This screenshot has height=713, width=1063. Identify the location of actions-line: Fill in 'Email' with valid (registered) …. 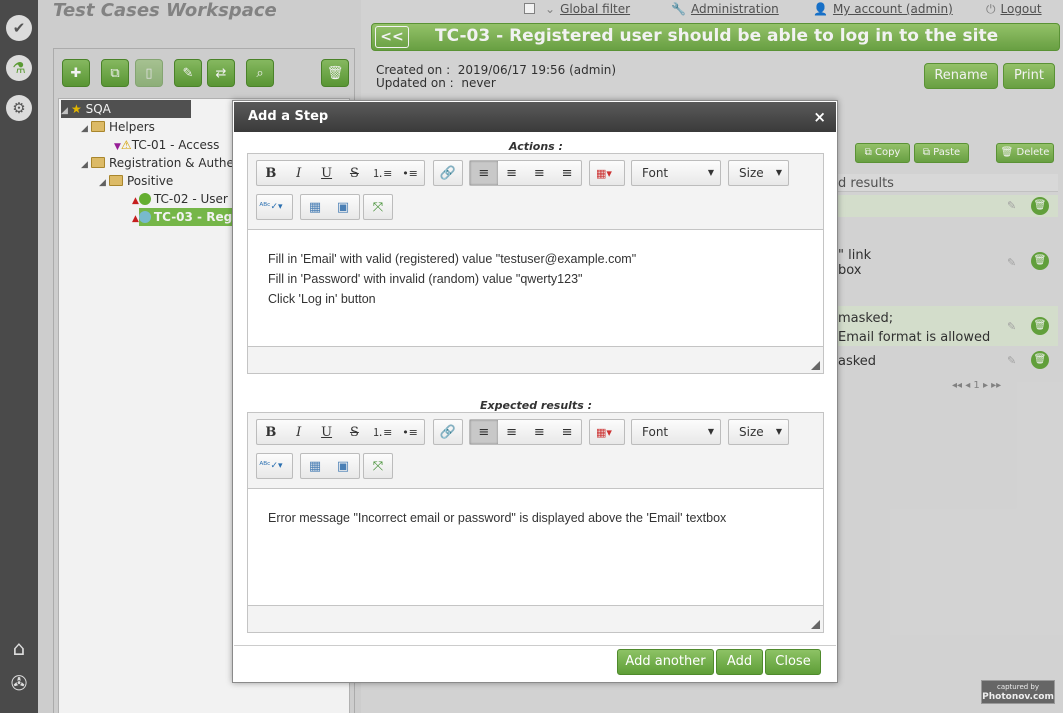
(452, 259).